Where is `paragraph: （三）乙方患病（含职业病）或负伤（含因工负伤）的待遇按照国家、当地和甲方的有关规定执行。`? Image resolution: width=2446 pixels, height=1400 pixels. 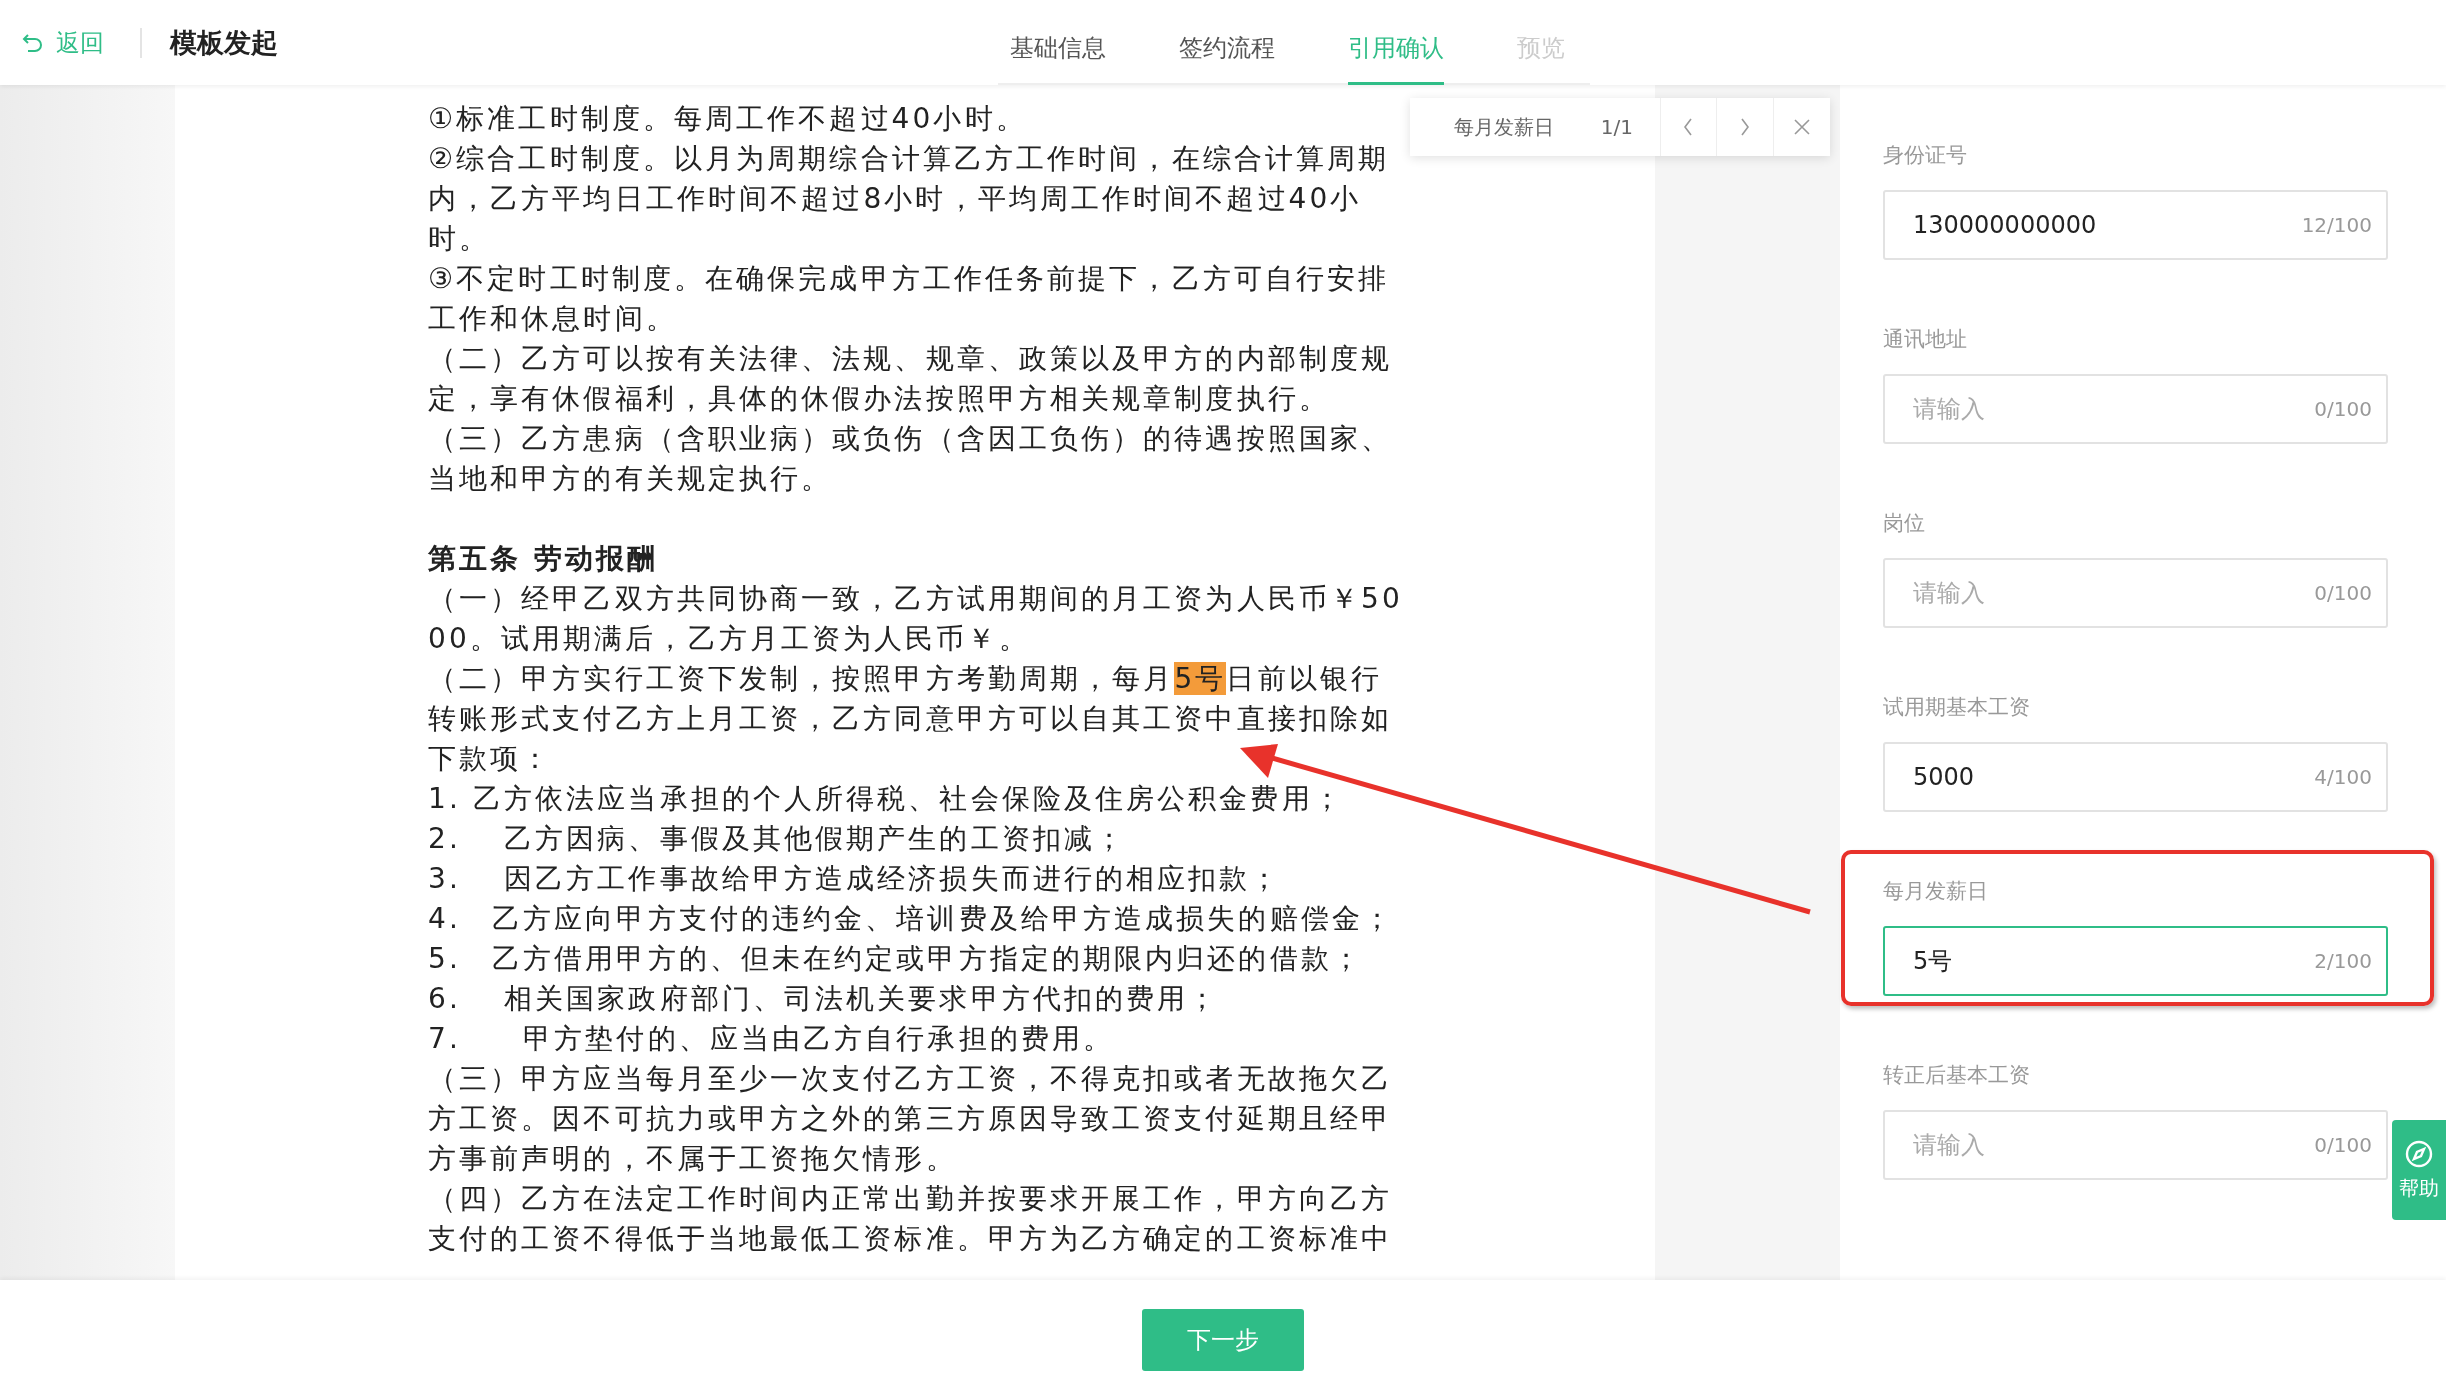 paragraph: （三）乙方患病（含职业病）或负伤（含因工负伤）的待遇按照国家、当地和甲方的有关规定执行。 is located at coordinates (911, 459).